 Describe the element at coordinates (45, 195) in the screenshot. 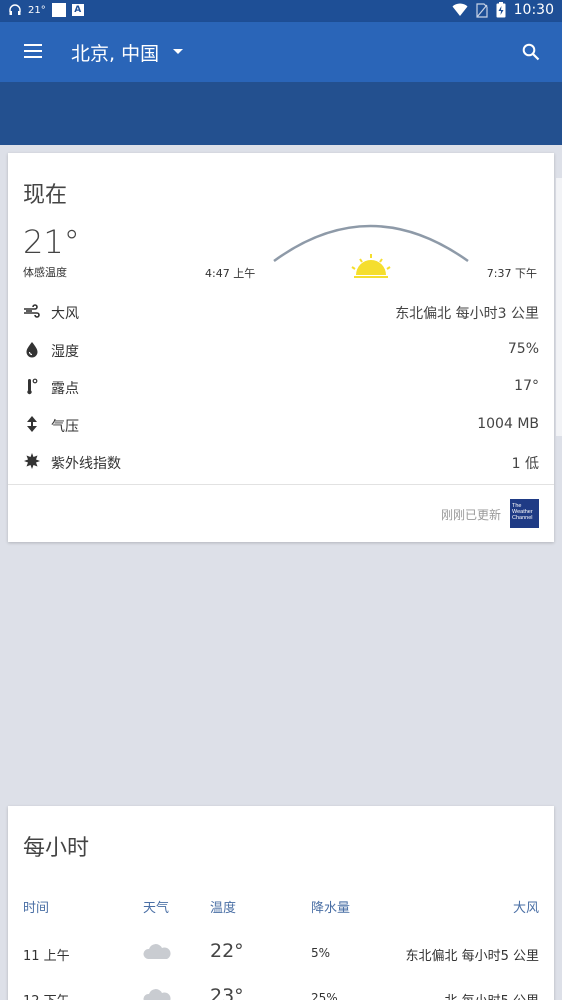

I see `now-title: 现在` at that location.